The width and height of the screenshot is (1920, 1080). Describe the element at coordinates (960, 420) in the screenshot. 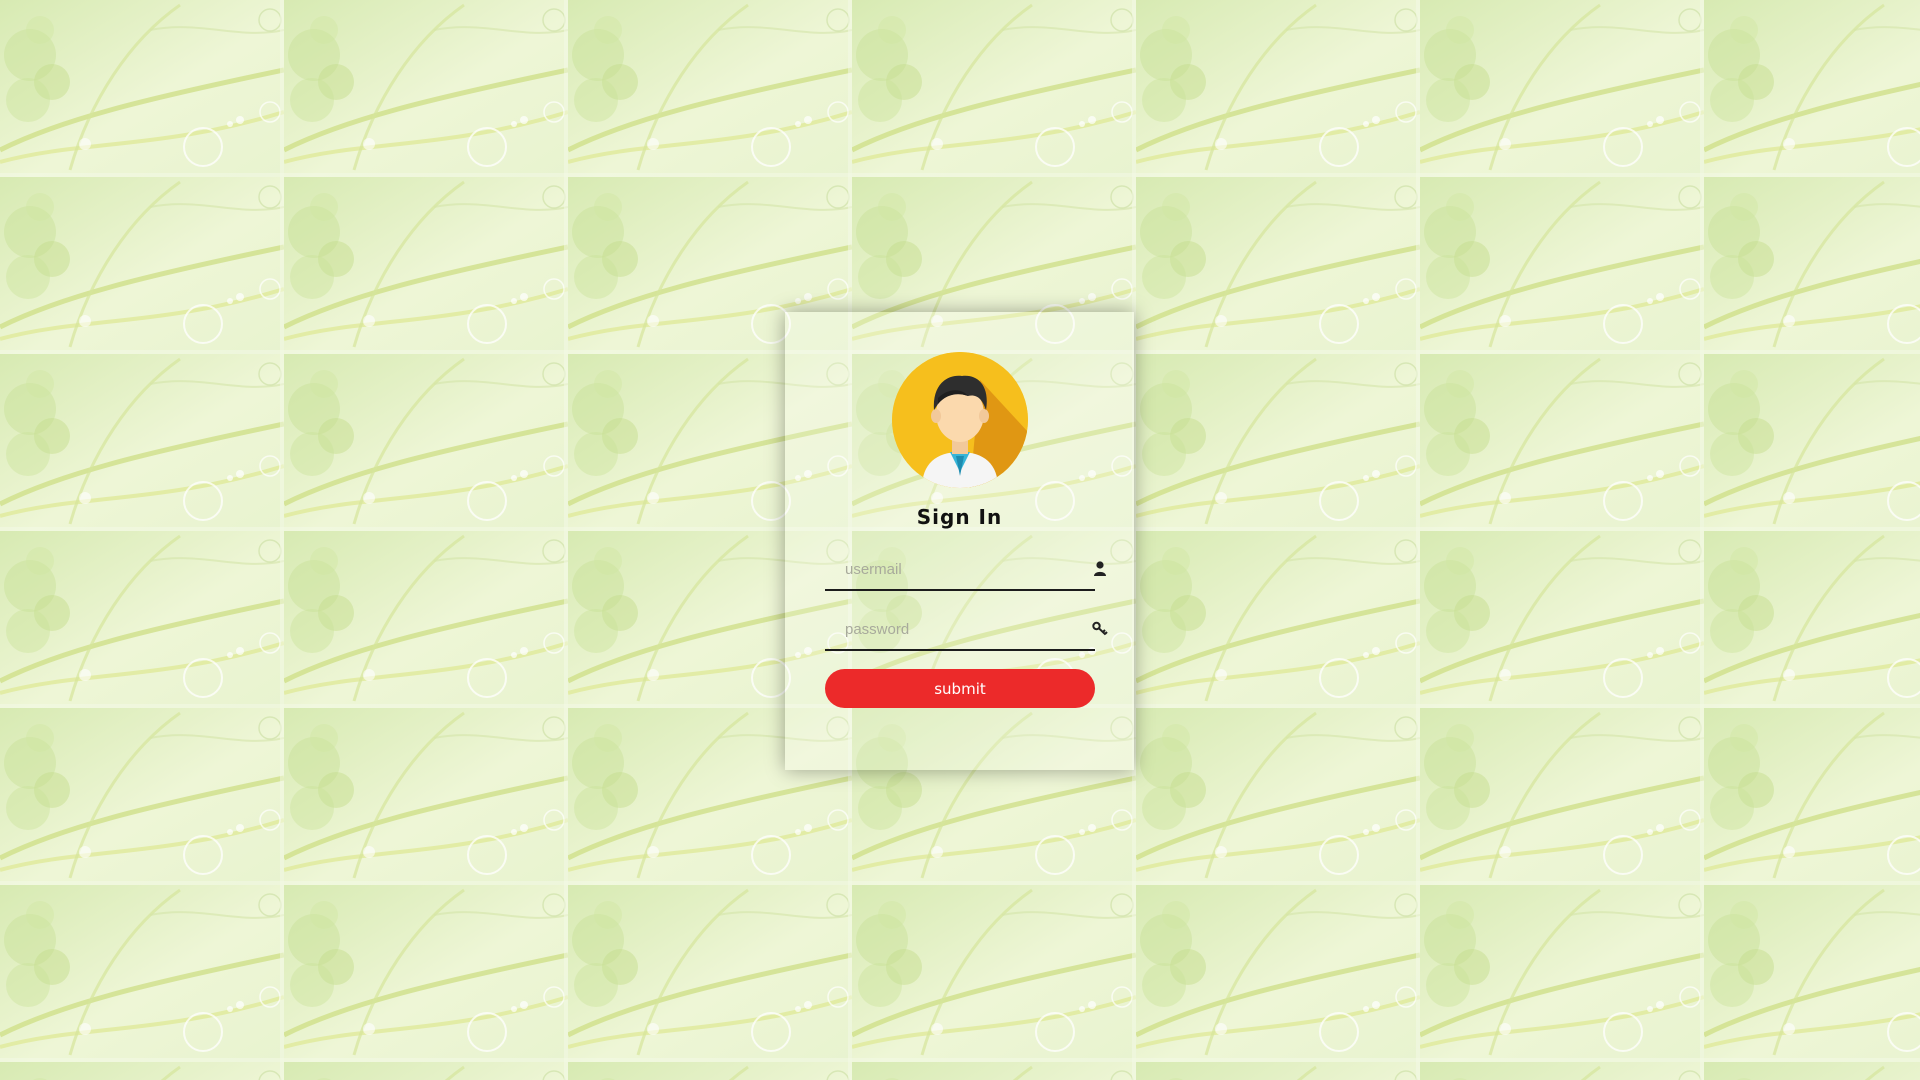

I see `doctor-avatar-icon` at that location.